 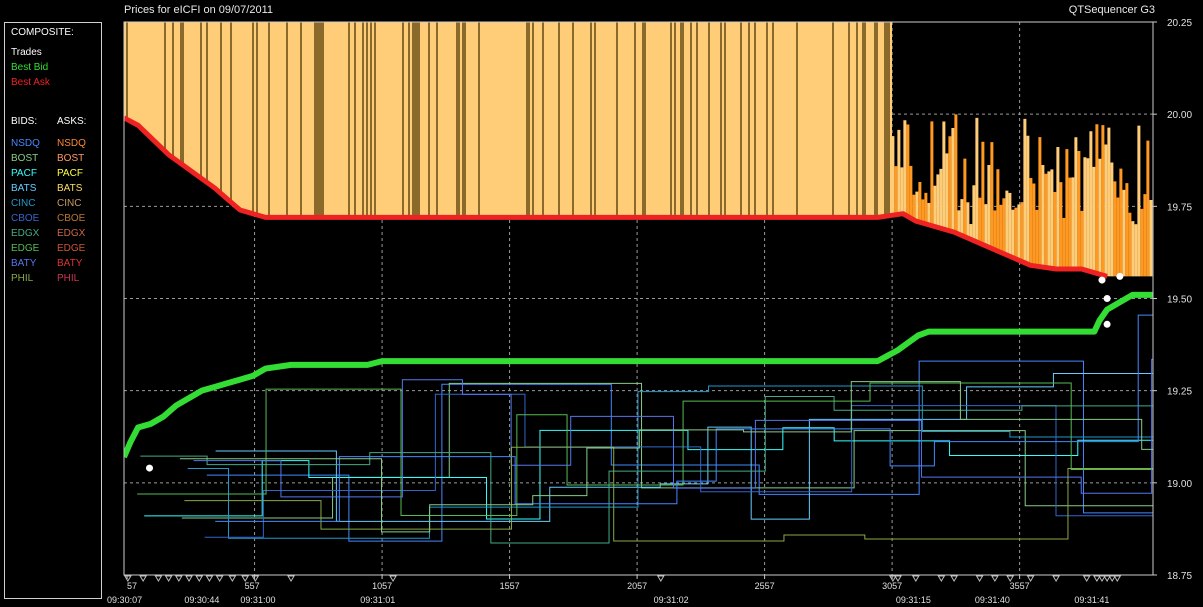 I want to click on x-tick-label: 1057, so click(x=382, y=586).